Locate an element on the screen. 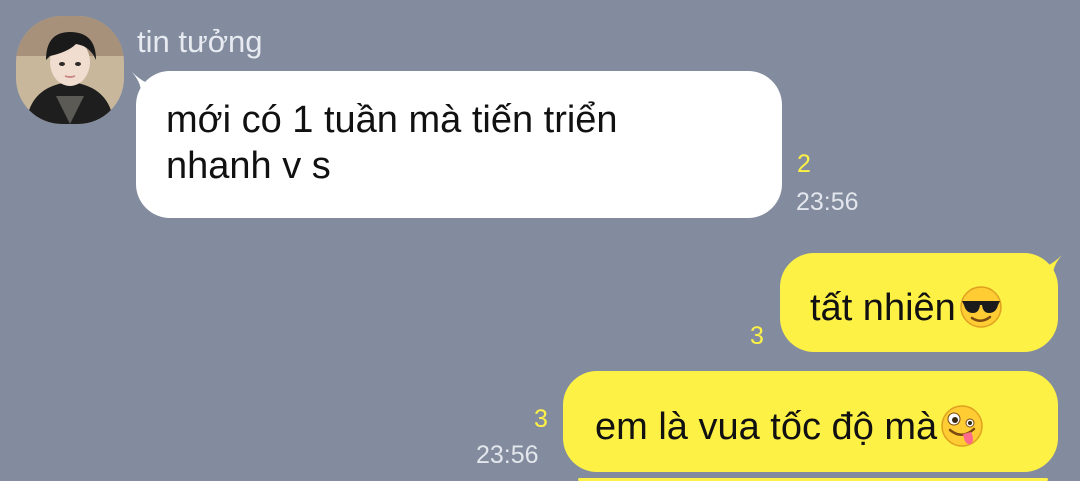 The height and width of the screenshot is (481, 1080). outgoing-message-time: 23:56 is located at coordinates (507, 455).